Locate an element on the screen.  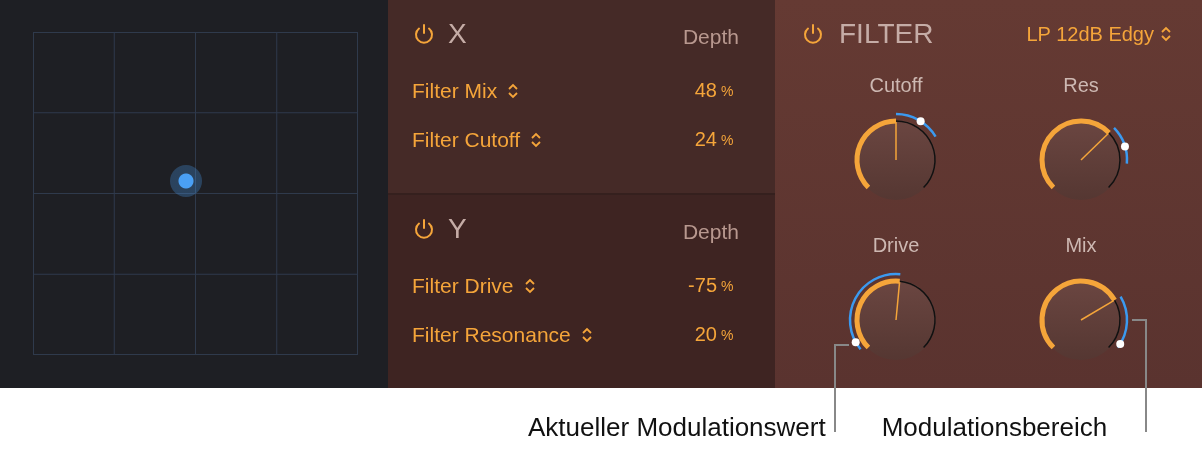
knob-label: Mix is located at coordinates (1081, 245).